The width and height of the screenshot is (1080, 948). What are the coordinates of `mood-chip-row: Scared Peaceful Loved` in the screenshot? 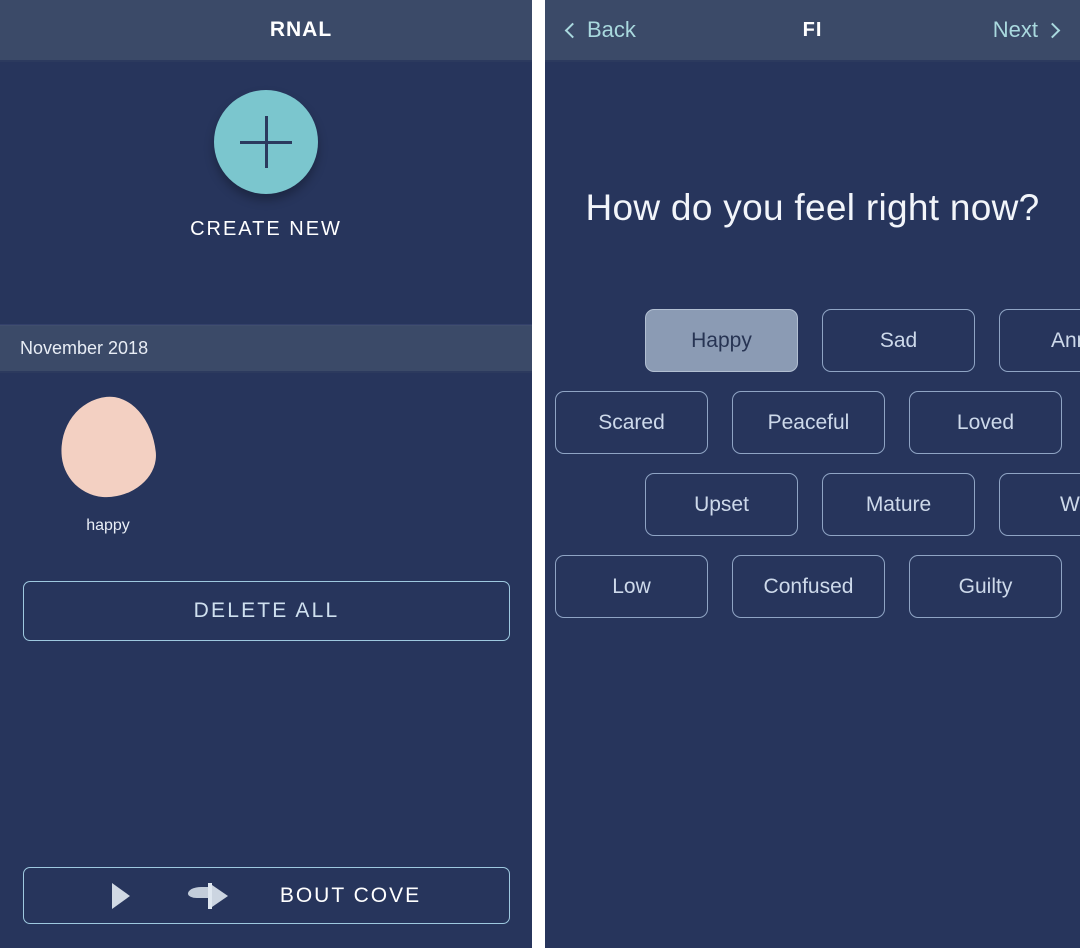 It's located at (812, 422).